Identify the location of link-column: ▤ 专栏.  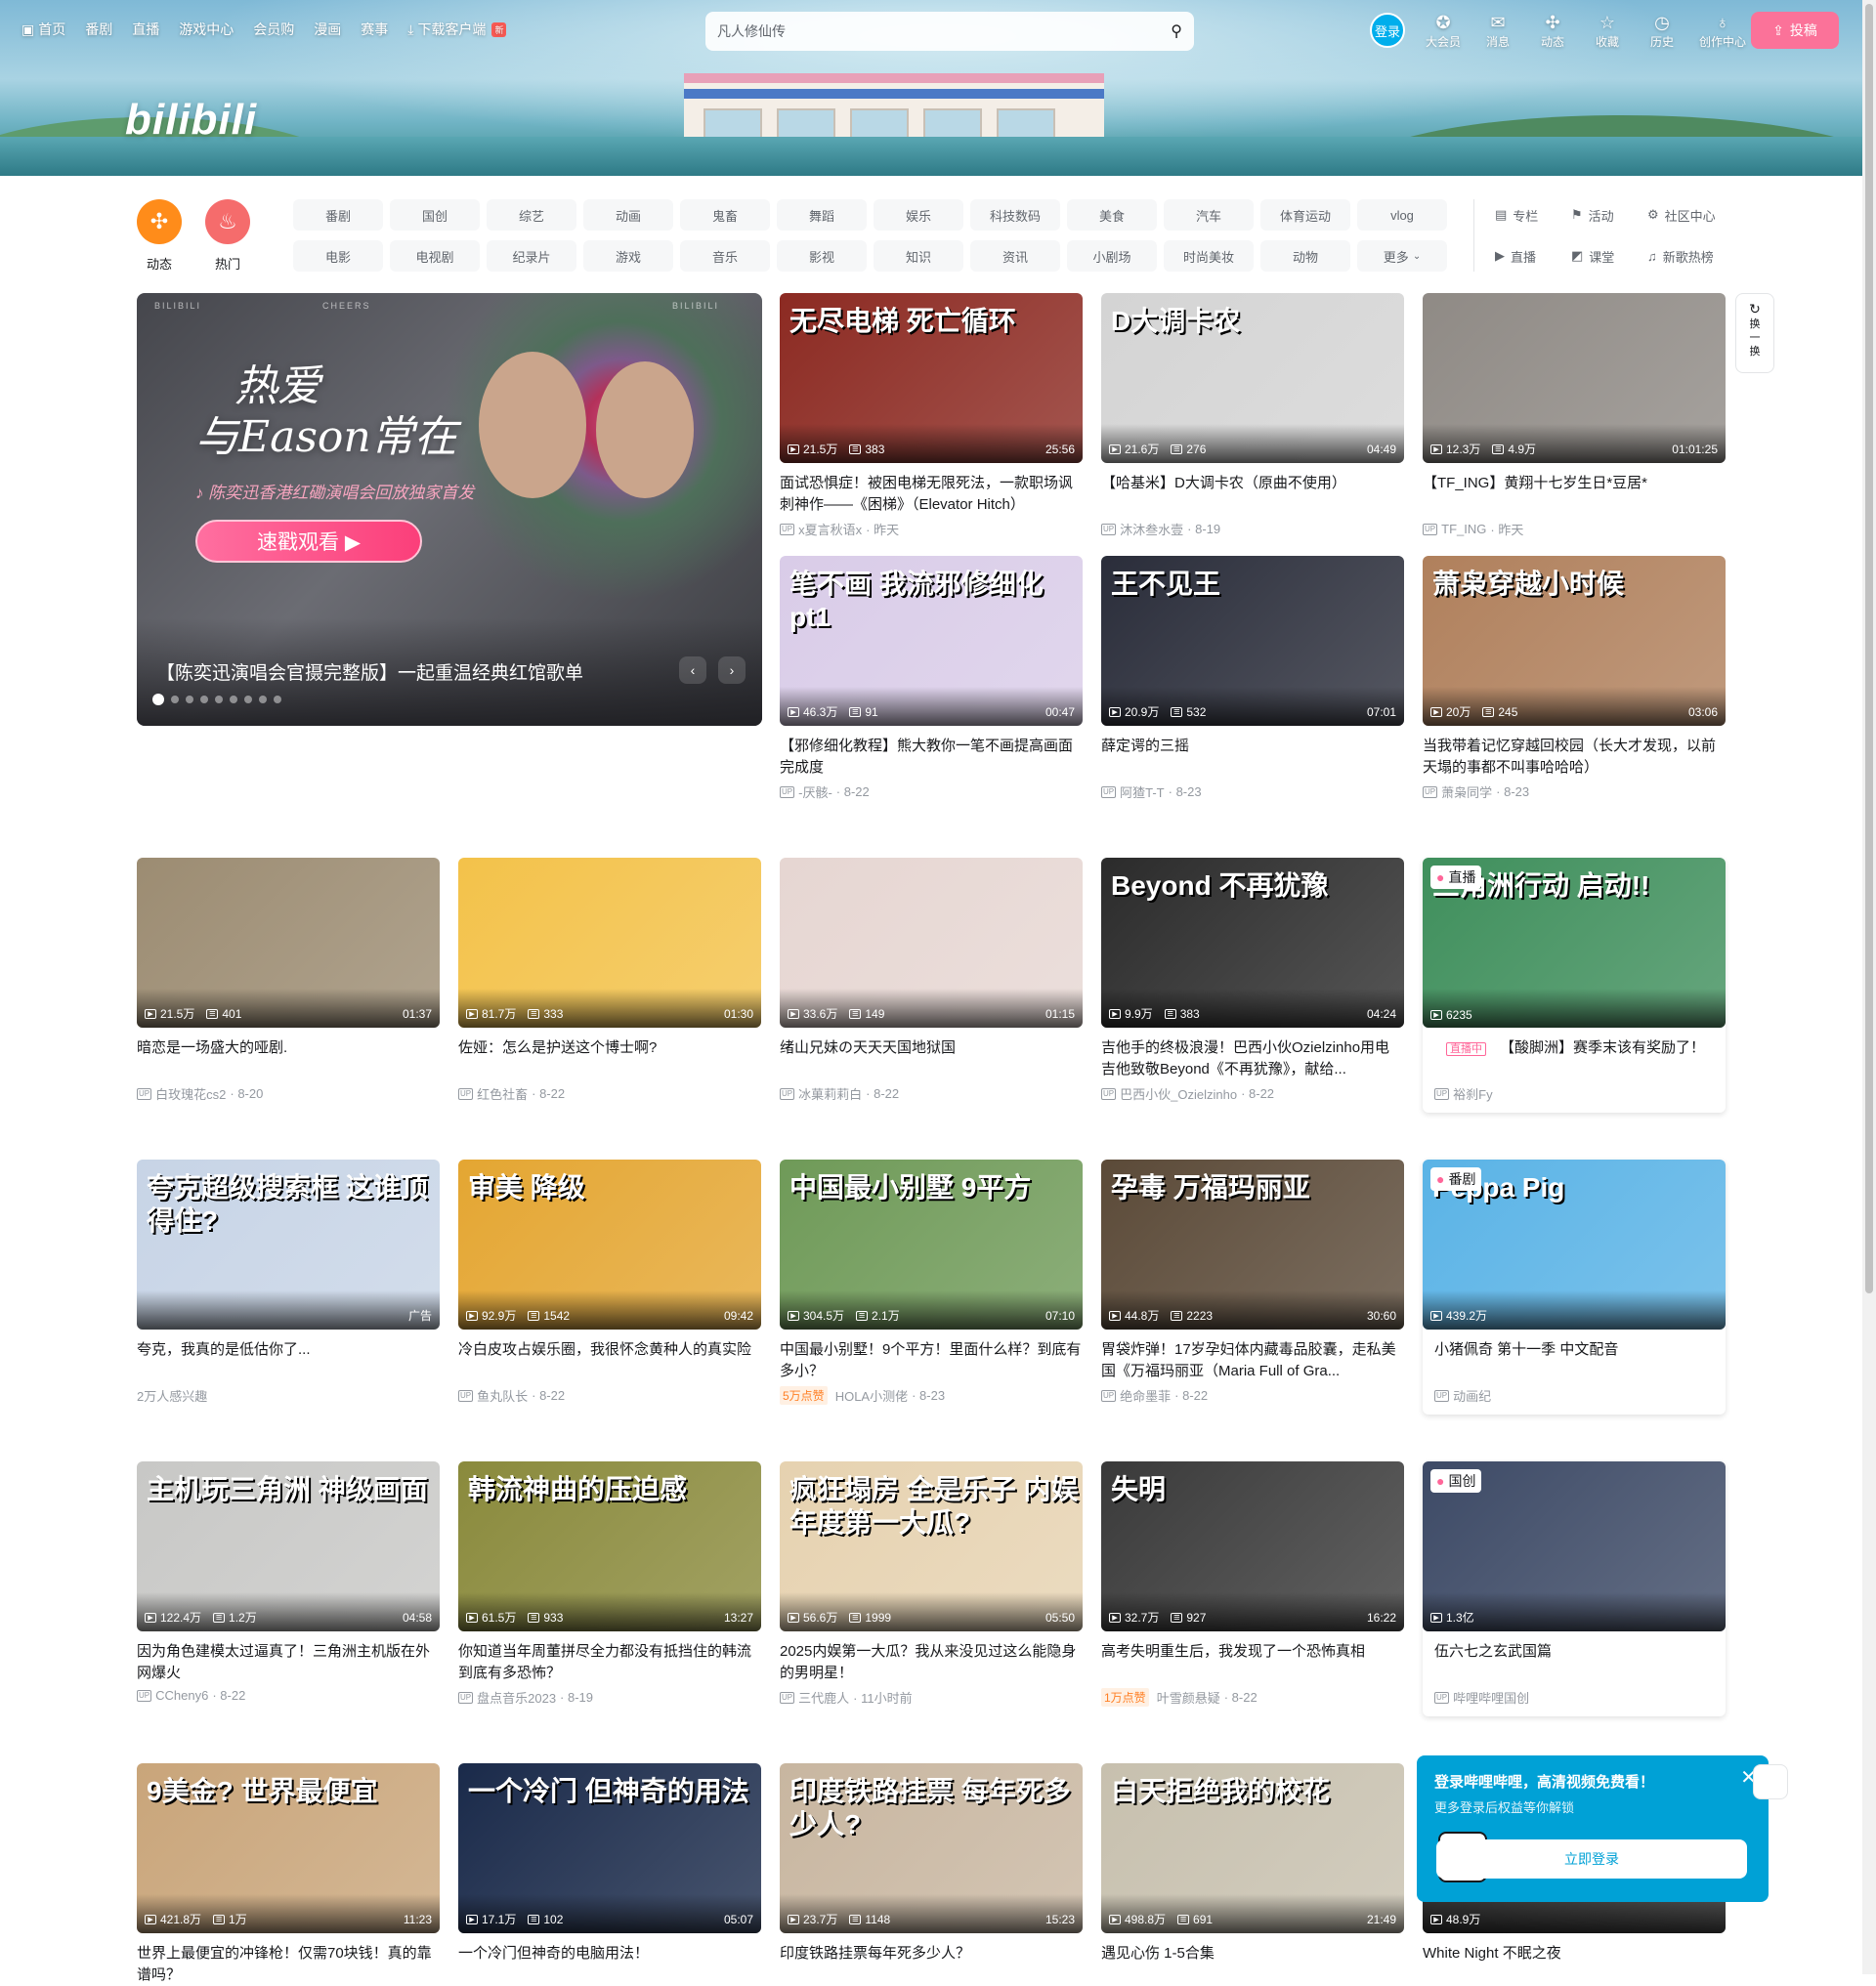
(1533, 215).